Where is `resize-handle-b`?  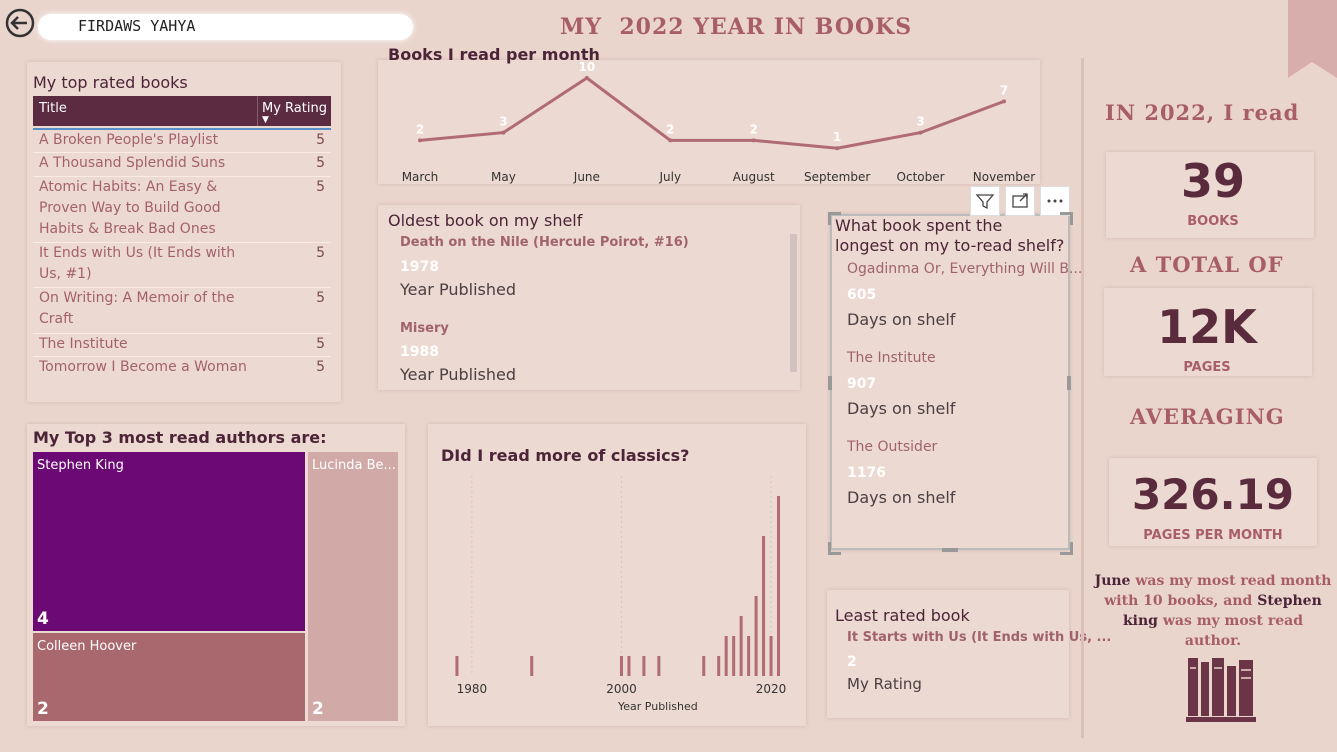 resize-handle-b is located at coordinates (950, 550).